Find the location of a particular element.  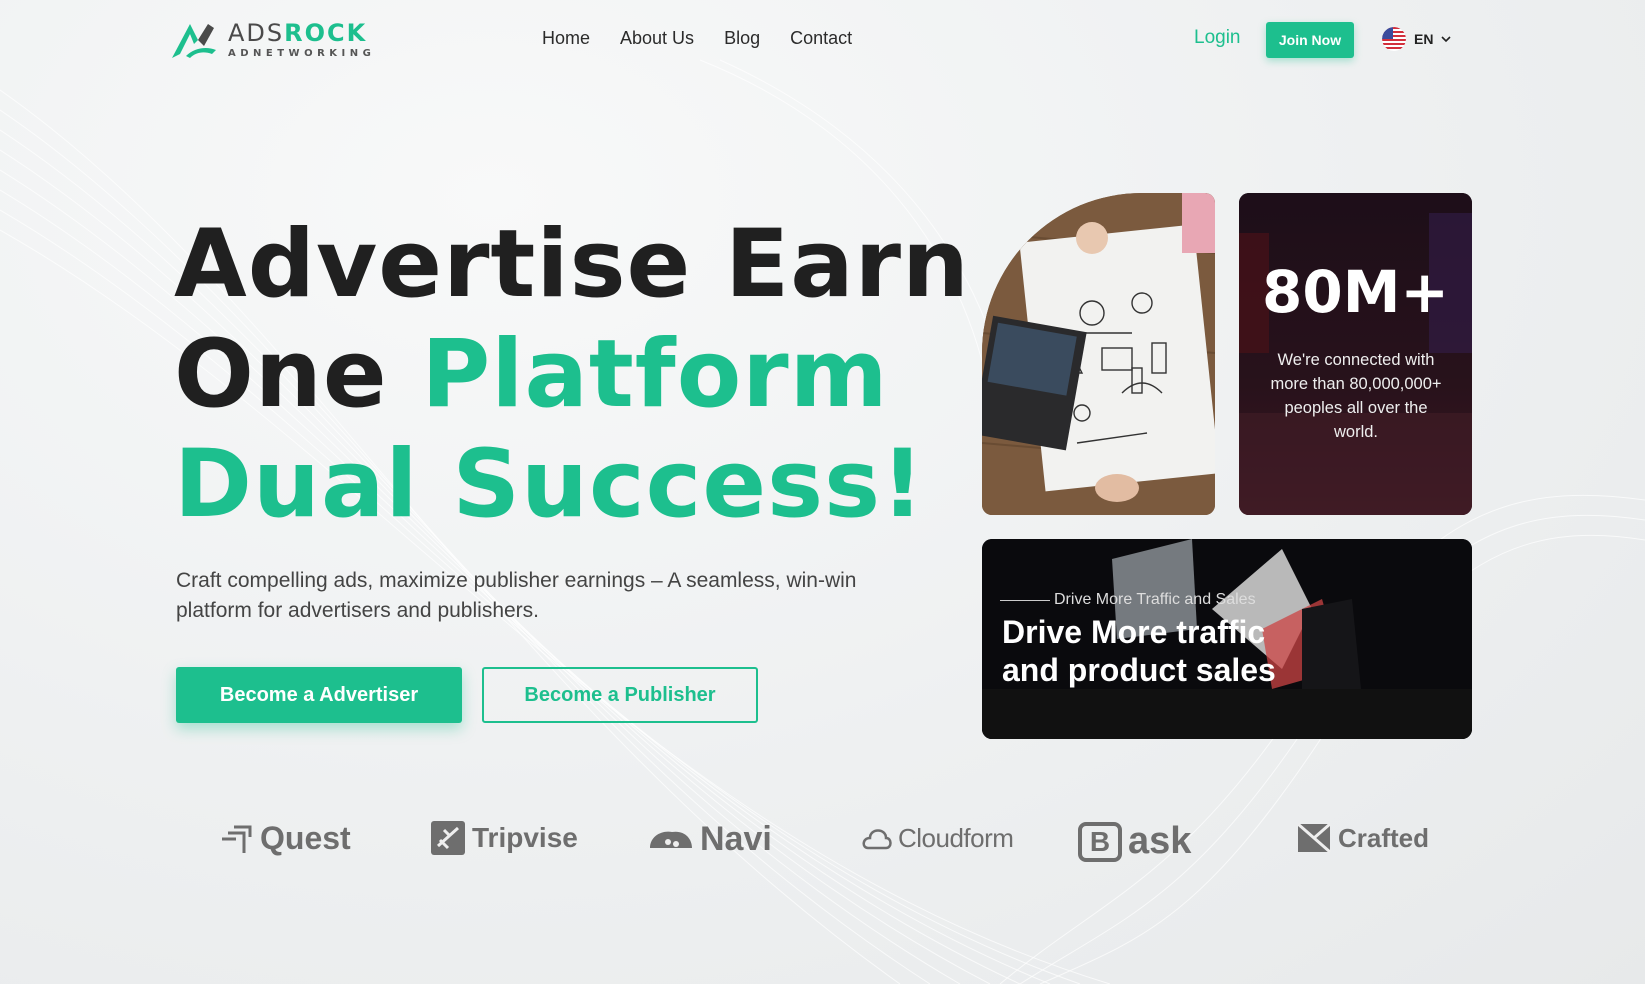

brand-name: ADSROCK is located at coordinates (298, 33).